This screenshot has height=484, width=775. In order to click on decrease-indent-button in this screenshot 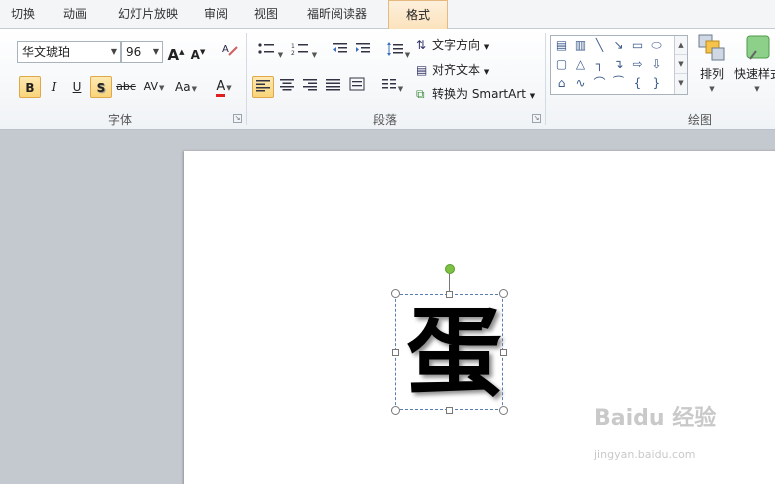, I will do `click(340, 52)`.